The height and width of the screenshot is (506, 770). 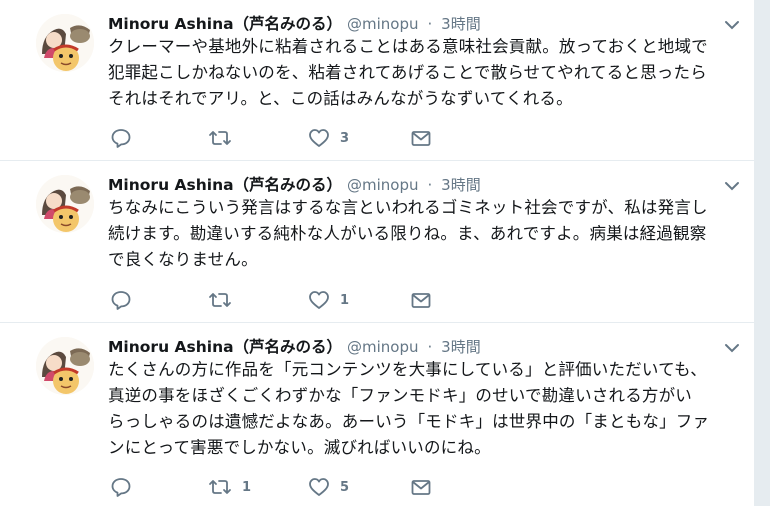 What do you see at coordinates (278, 300) in the screenshot?
I see `tweet-actions: 1` at bounding box center [278, 300].